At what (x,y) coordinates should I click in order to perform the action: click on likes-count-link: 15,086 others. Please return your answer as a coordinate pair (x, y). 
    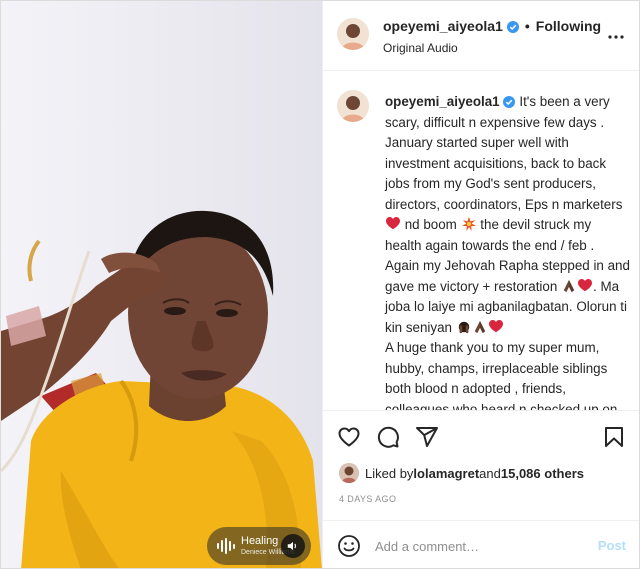
    Looking at the image, I should click on (542, 473).